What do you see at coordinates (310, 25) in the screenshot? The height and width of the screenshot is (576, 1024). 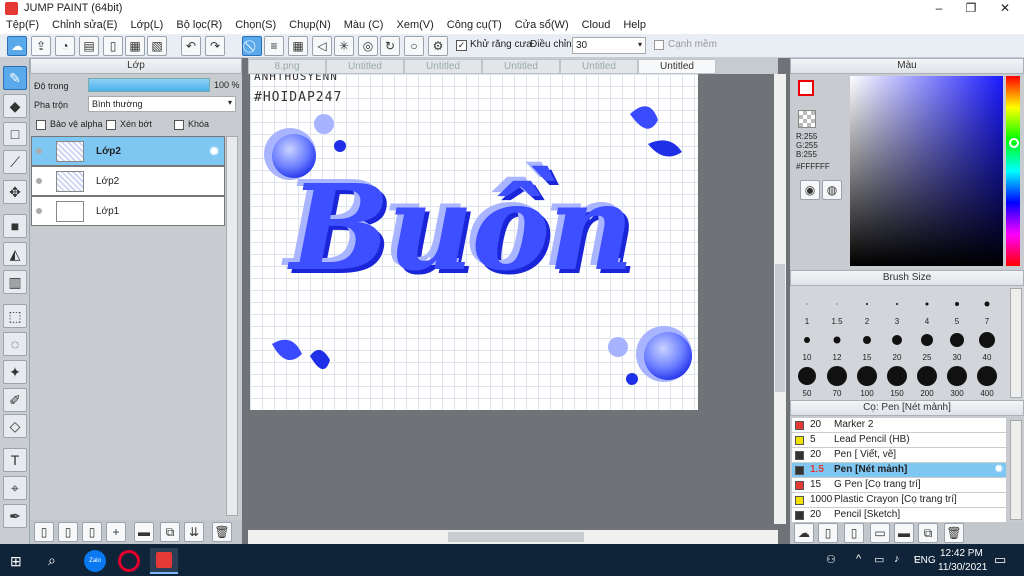 I see `menu-capture: Chụp(N)` at bounding box center [310, 25].